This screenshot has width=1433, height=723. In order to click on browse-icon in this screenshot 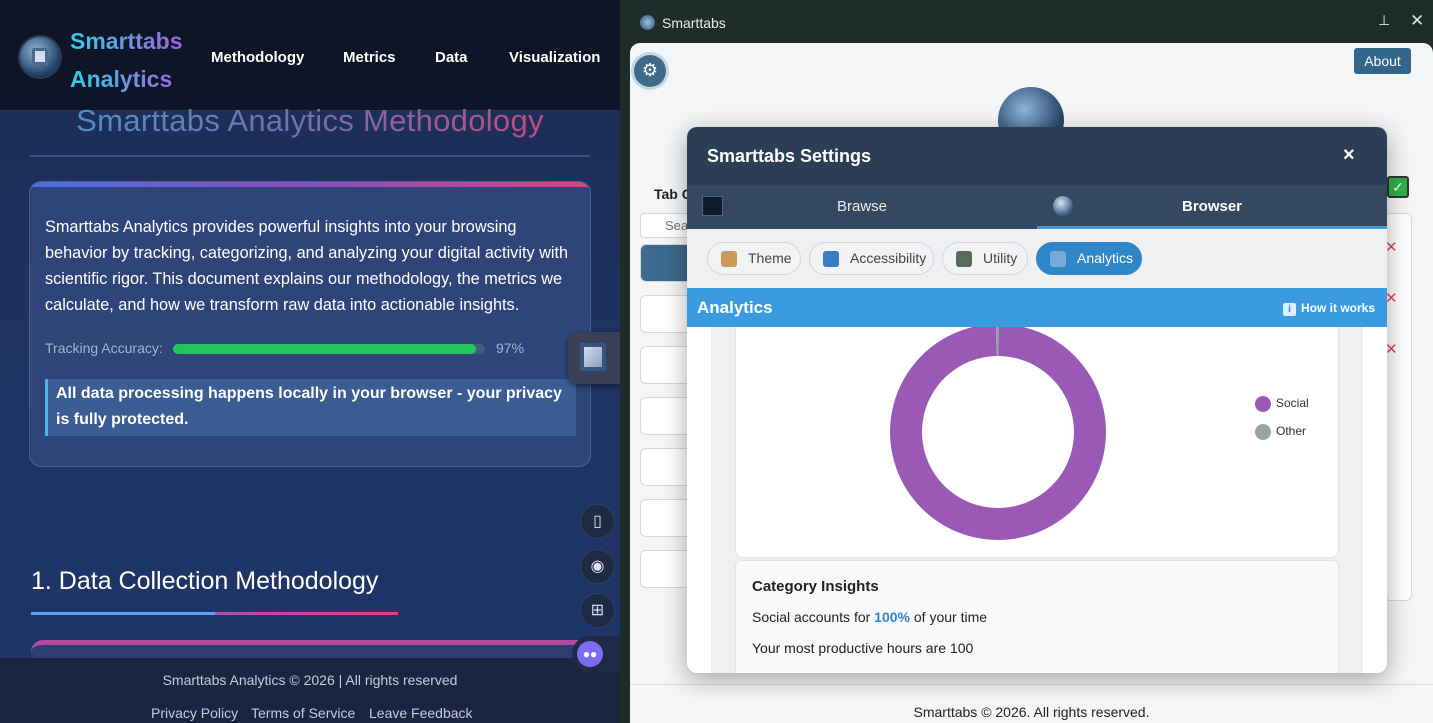, I will do `click(712, 206)`.